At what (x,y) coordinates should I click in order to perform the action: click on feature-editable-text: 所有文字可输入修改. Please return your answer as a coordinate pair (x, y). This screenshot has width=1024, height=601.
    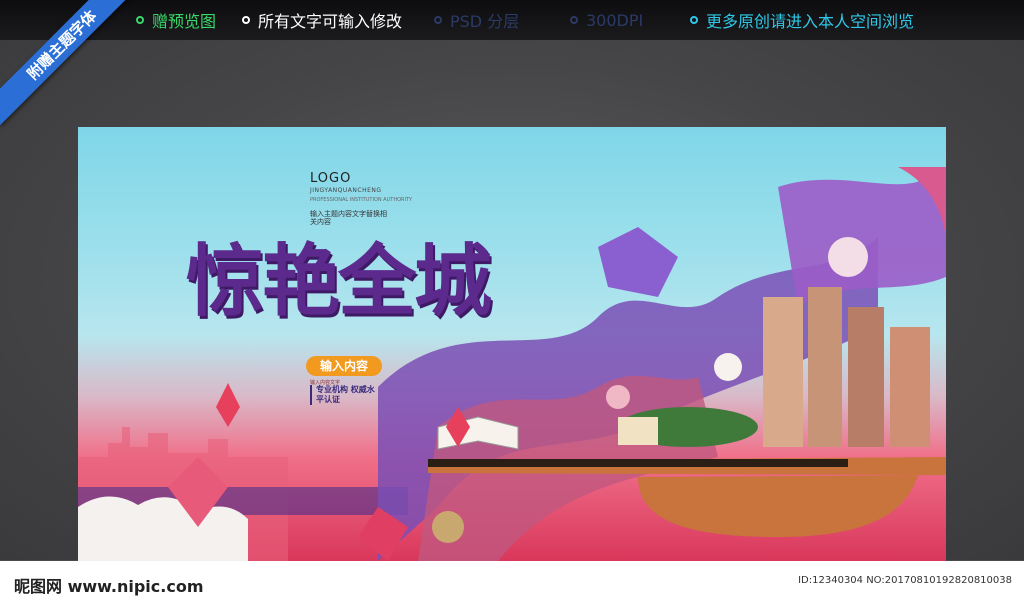
    Looking at the image, I should click on (322, 20).